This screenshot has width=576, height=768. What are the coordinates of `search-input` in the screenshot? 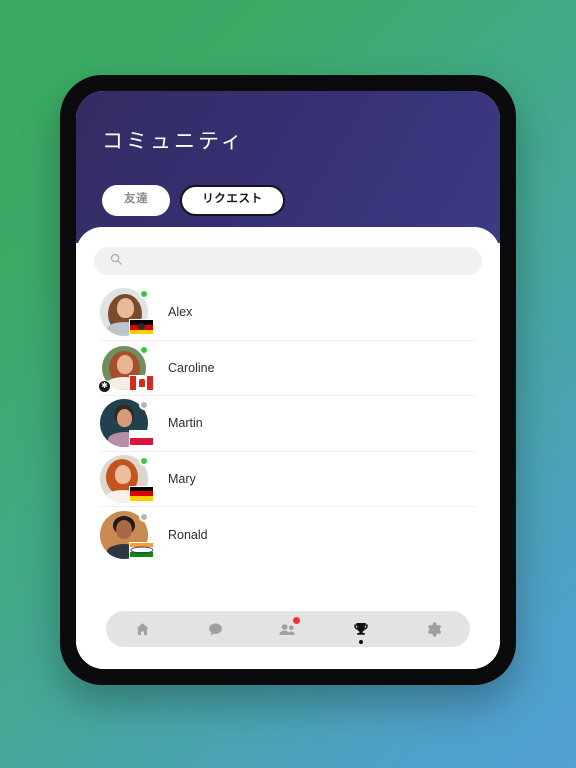 It's located at (298, 261).